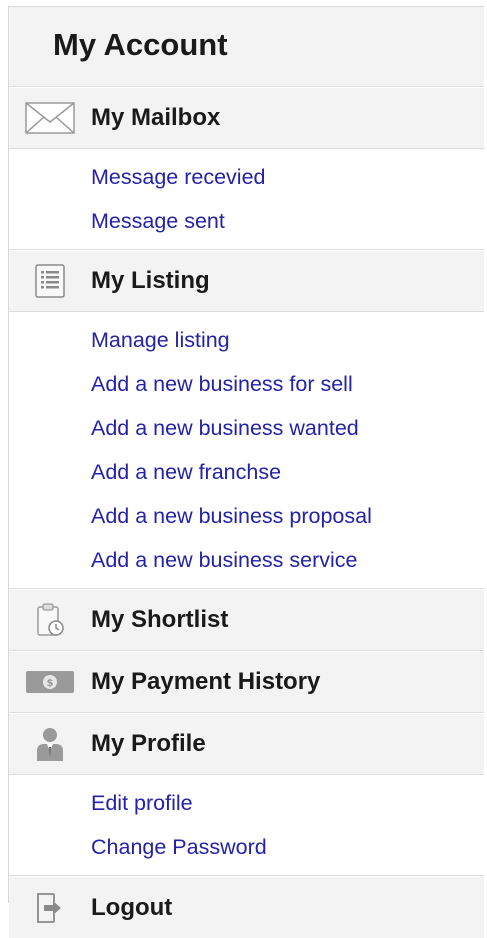 The image size is (487, 938). Describe the element at coordinates (246, 340) in the screenshot. I see `link-manage-listing: Manage listing` at that location.